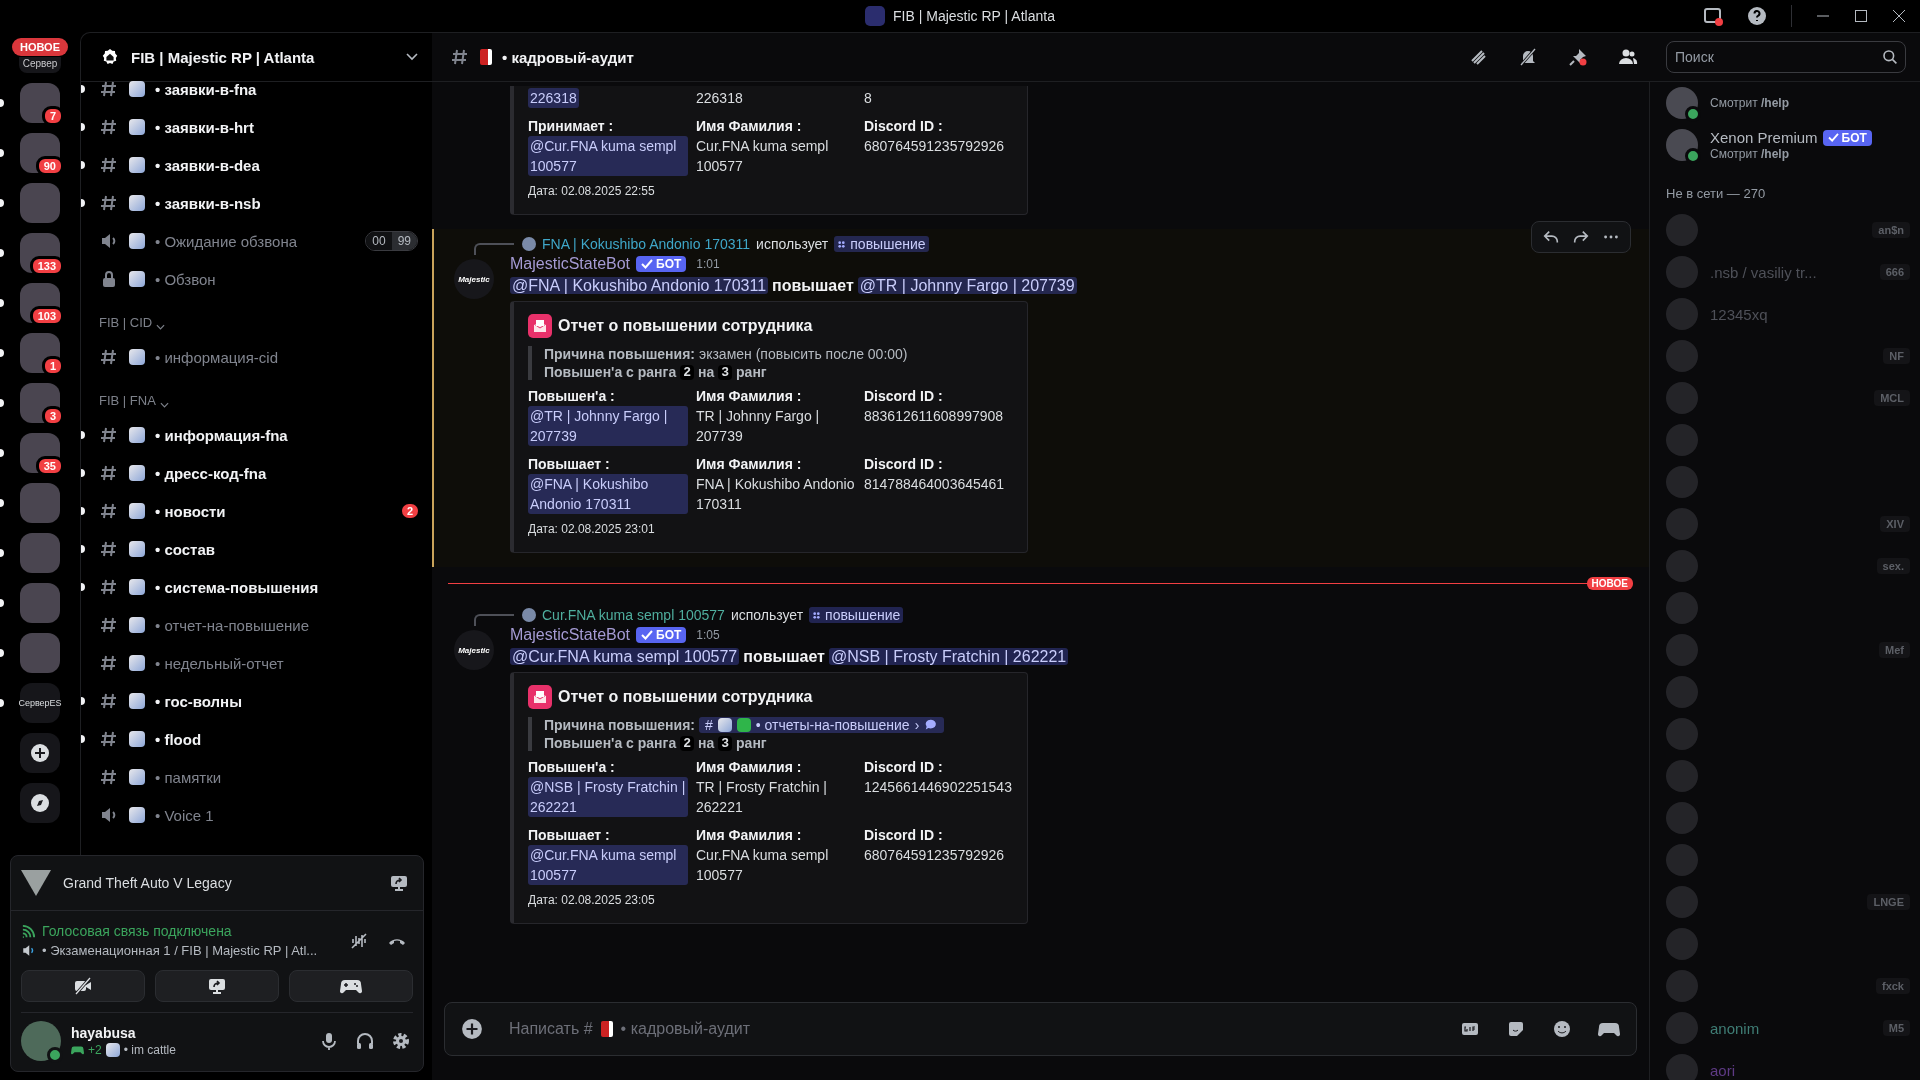  I want to click on field-value: 883612611608997908, so click(934, 416).